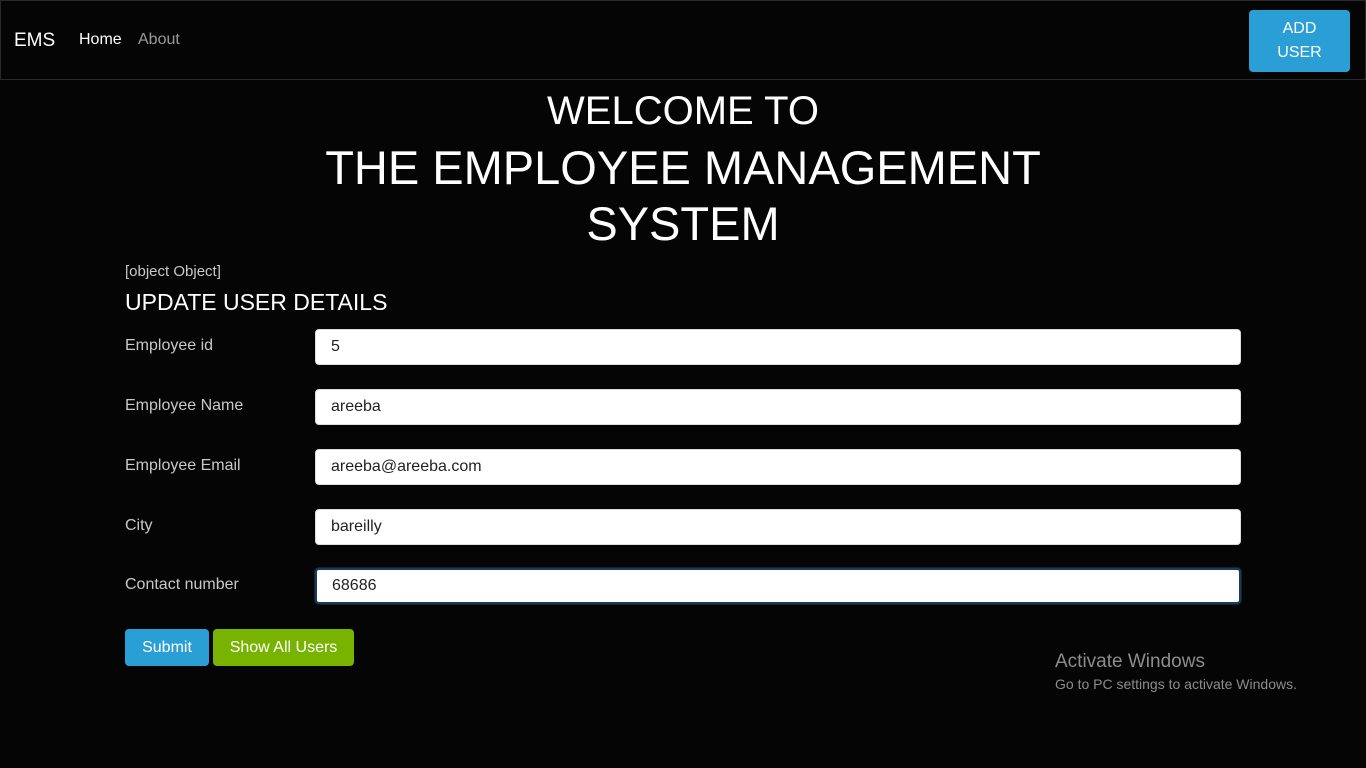  I want to click on nav-link-about: About, so click(159, 40).